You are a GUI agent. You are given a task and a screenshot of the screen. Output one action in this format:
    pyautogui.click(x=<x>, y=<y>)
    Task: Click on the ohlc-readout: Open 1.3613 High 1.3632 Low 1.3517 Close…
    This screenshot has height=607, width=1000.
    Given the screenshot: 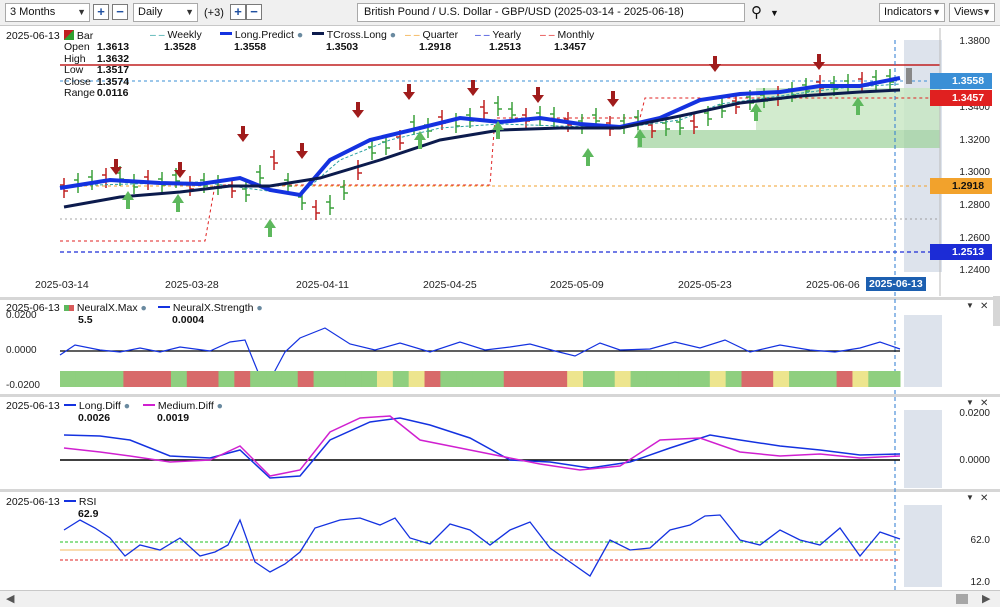 What is the action you would take?
    pyautogui.click(x=97, y=70)
    